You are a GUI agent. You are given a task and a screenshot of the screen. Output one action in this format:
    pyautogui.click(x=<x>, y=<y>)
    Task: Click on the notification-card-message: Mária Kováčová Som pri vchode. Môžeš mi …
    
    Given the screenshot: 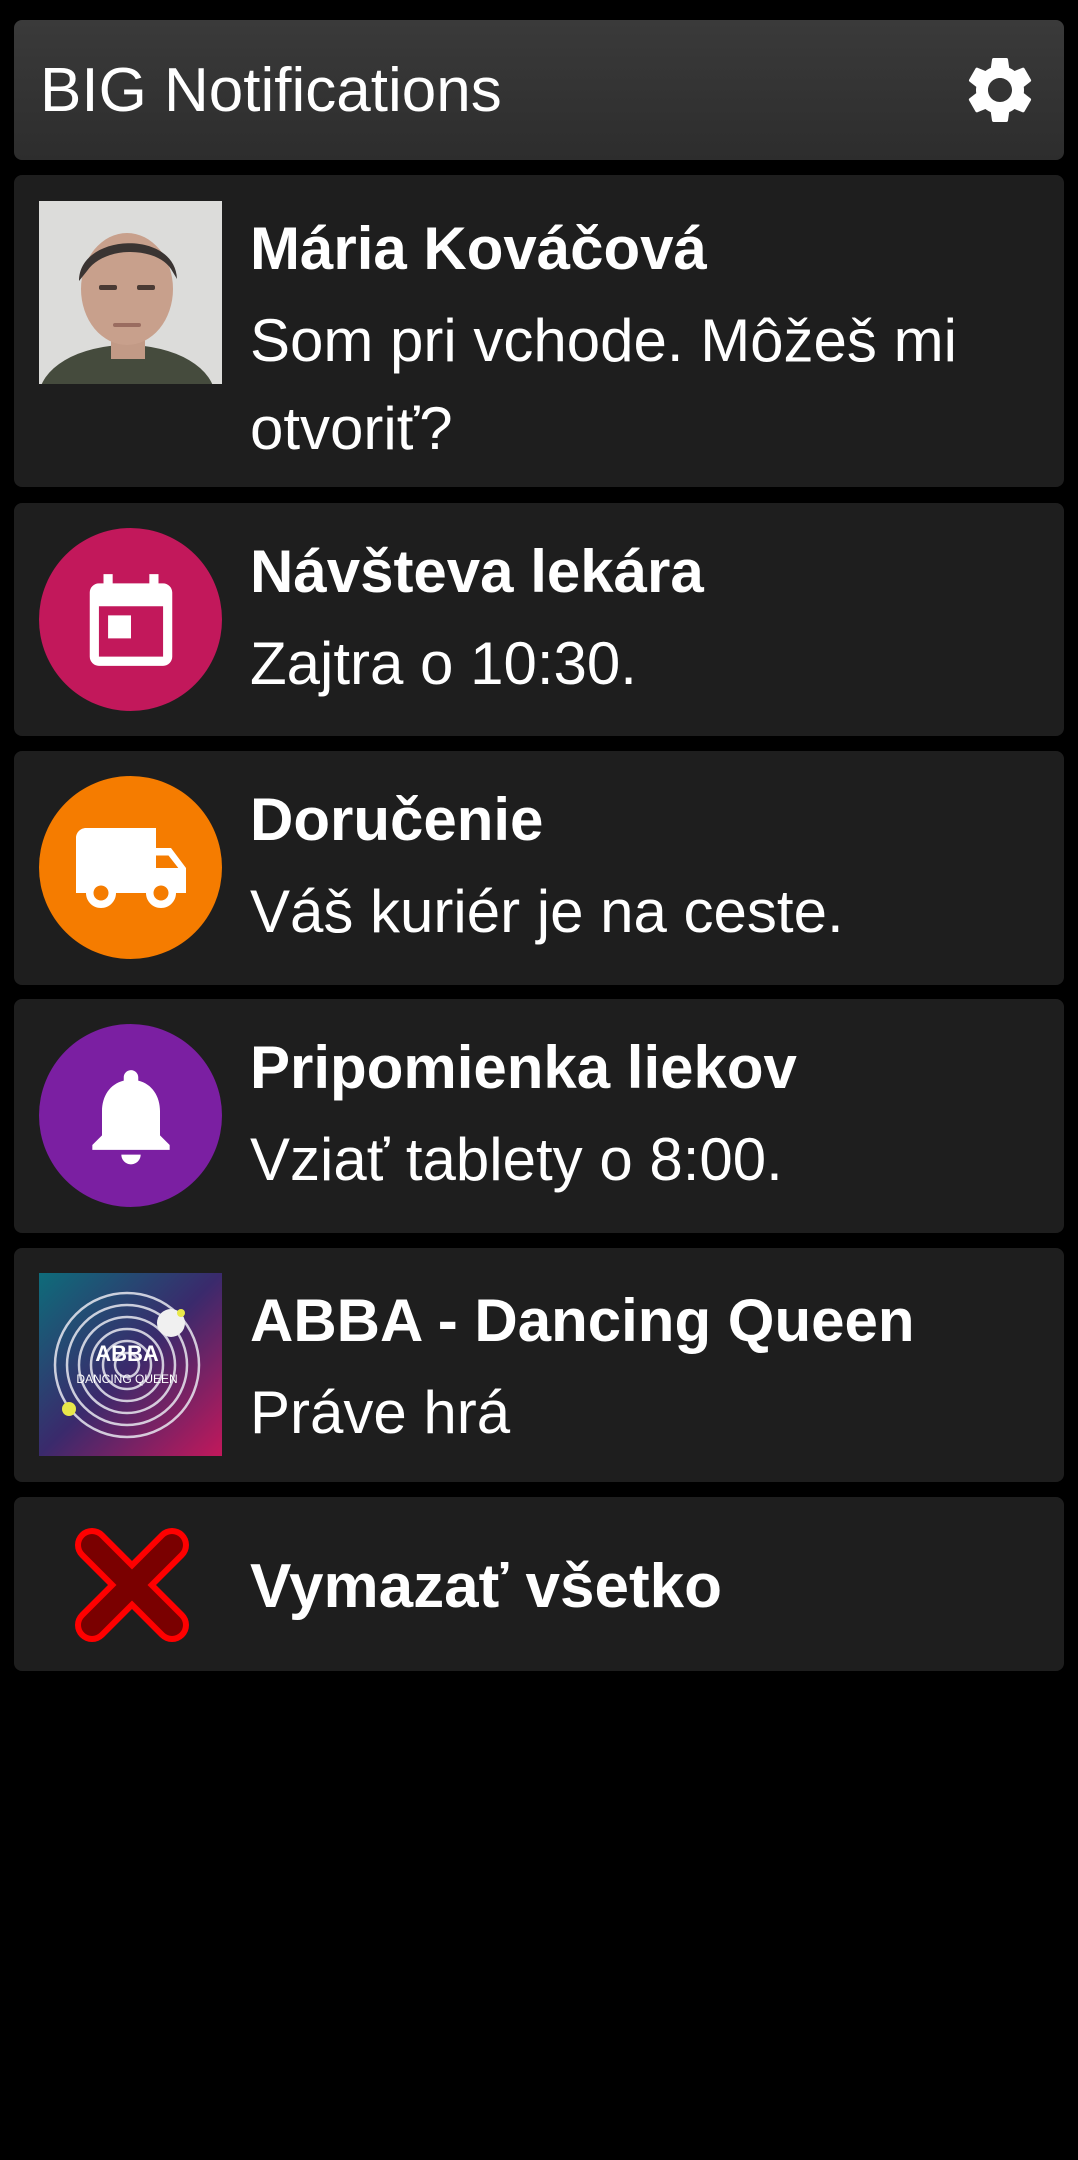 What is the action you would take?
    pyautogui.click(x=539, y=331)
    